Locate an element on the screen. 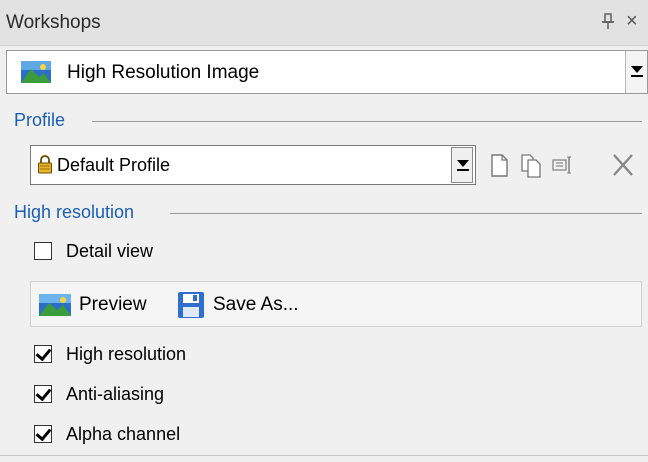 Image resolution: width=648 pixels, height=462 pixels. duplicate-profile-icon is located at coordinates (531, 165).